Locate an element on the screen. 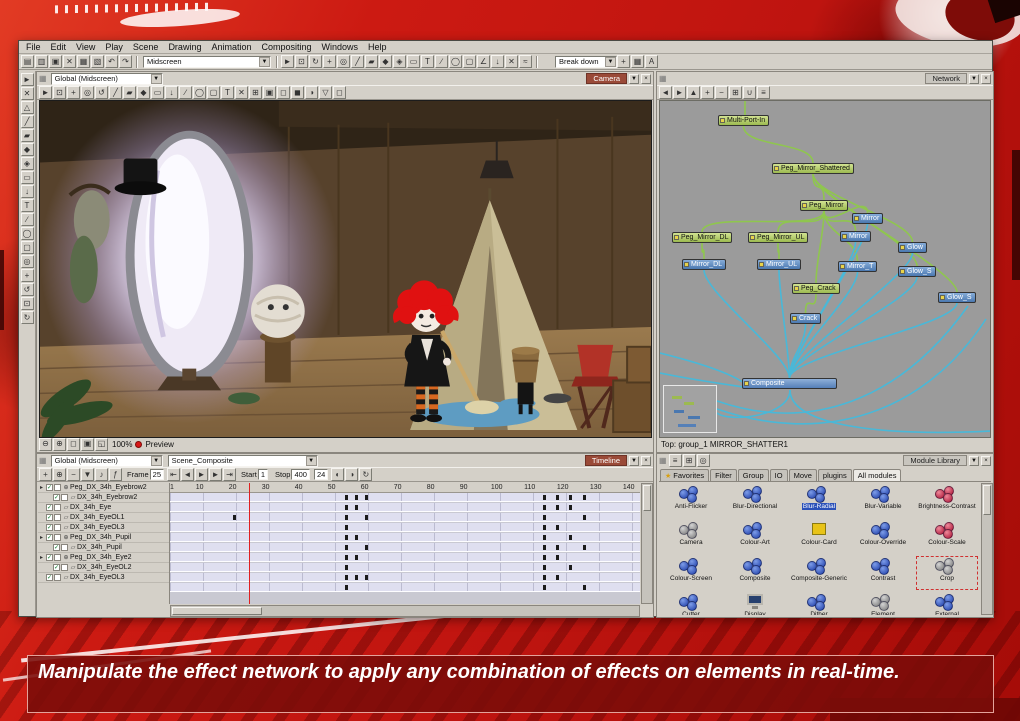 Image resolution: width=1020 pixels, height=721 pixels. network-node-peg_mirror_shattered: Peg_Mirror_Shattered is located at coordinates (813, 168).